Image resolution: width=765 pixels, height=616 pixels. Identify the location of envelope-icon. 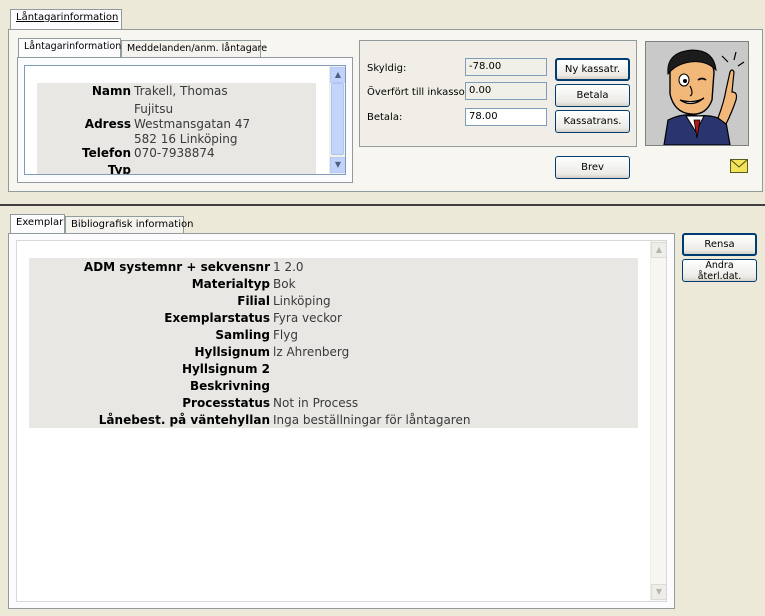
(739, 166).